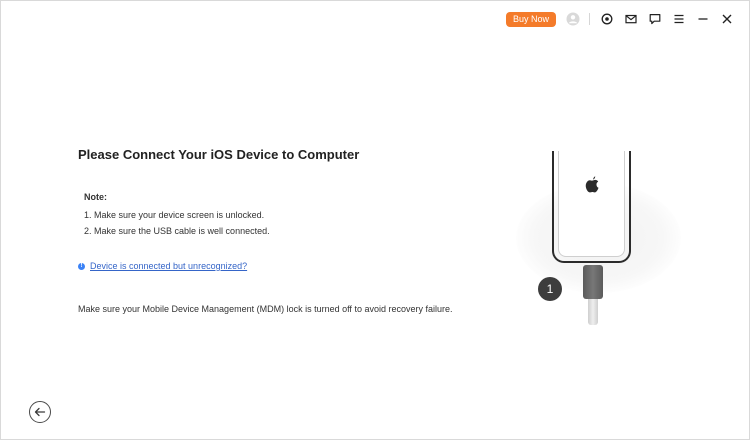 Image resolution: width=750 pixels, height=440 pixels. Describe the element at coordinates (727, 19) in the screenshot. I see `close-icon` at that location.